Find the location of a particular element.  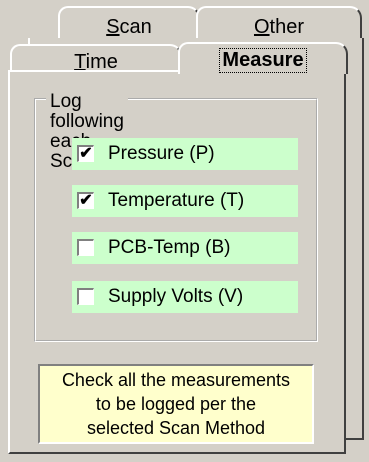

help-note-line: Check all the measurements is located at coordinates (176, 380).